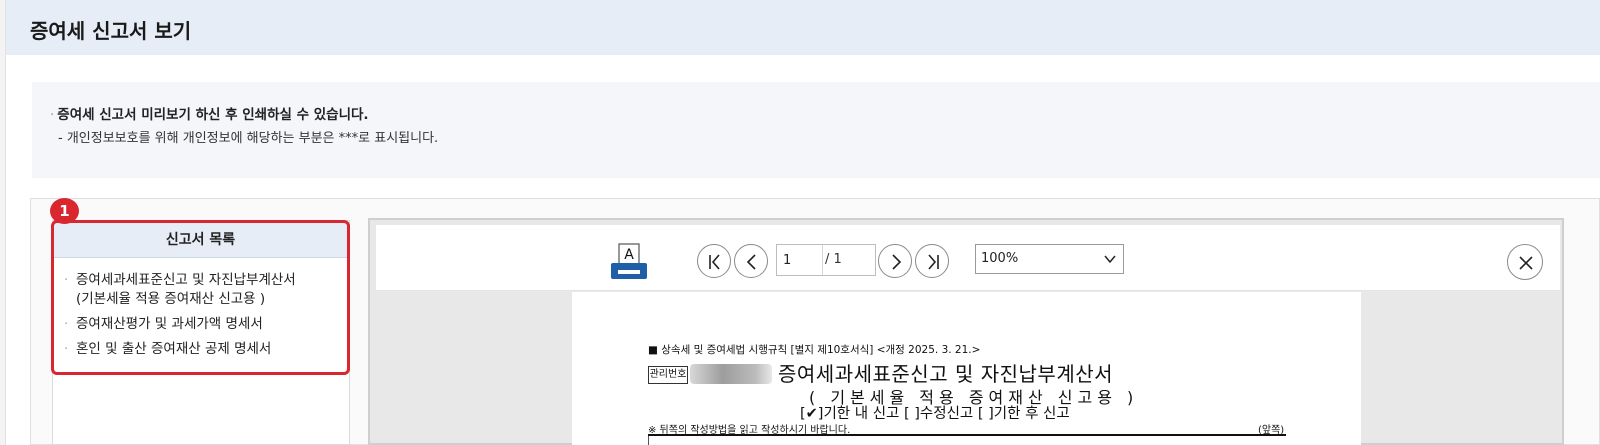  I want to click on page-title: 증여세 신고서 보기, so click(111, 31).